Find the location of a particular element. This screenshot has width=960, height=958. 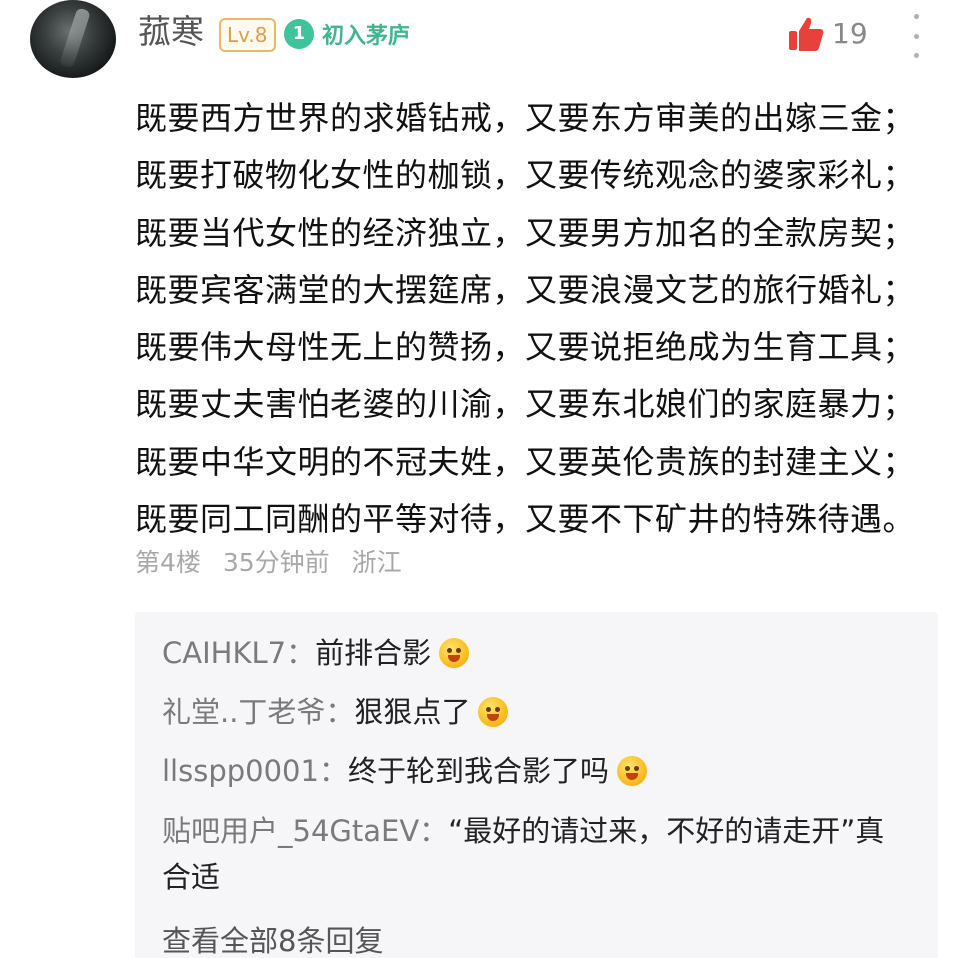

post-location: 浙江 is located at coordinates (376, 562).